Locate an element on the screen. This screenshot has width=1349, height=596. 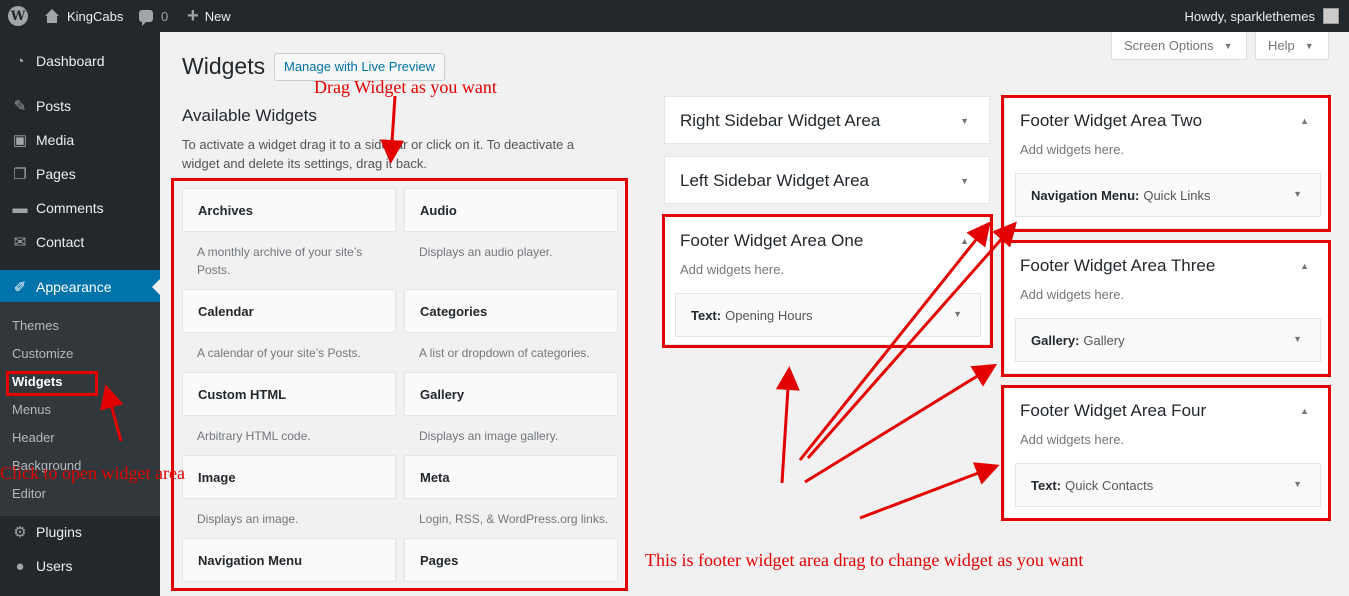
media-icon: ▣ is located at coordinates (20, 140).